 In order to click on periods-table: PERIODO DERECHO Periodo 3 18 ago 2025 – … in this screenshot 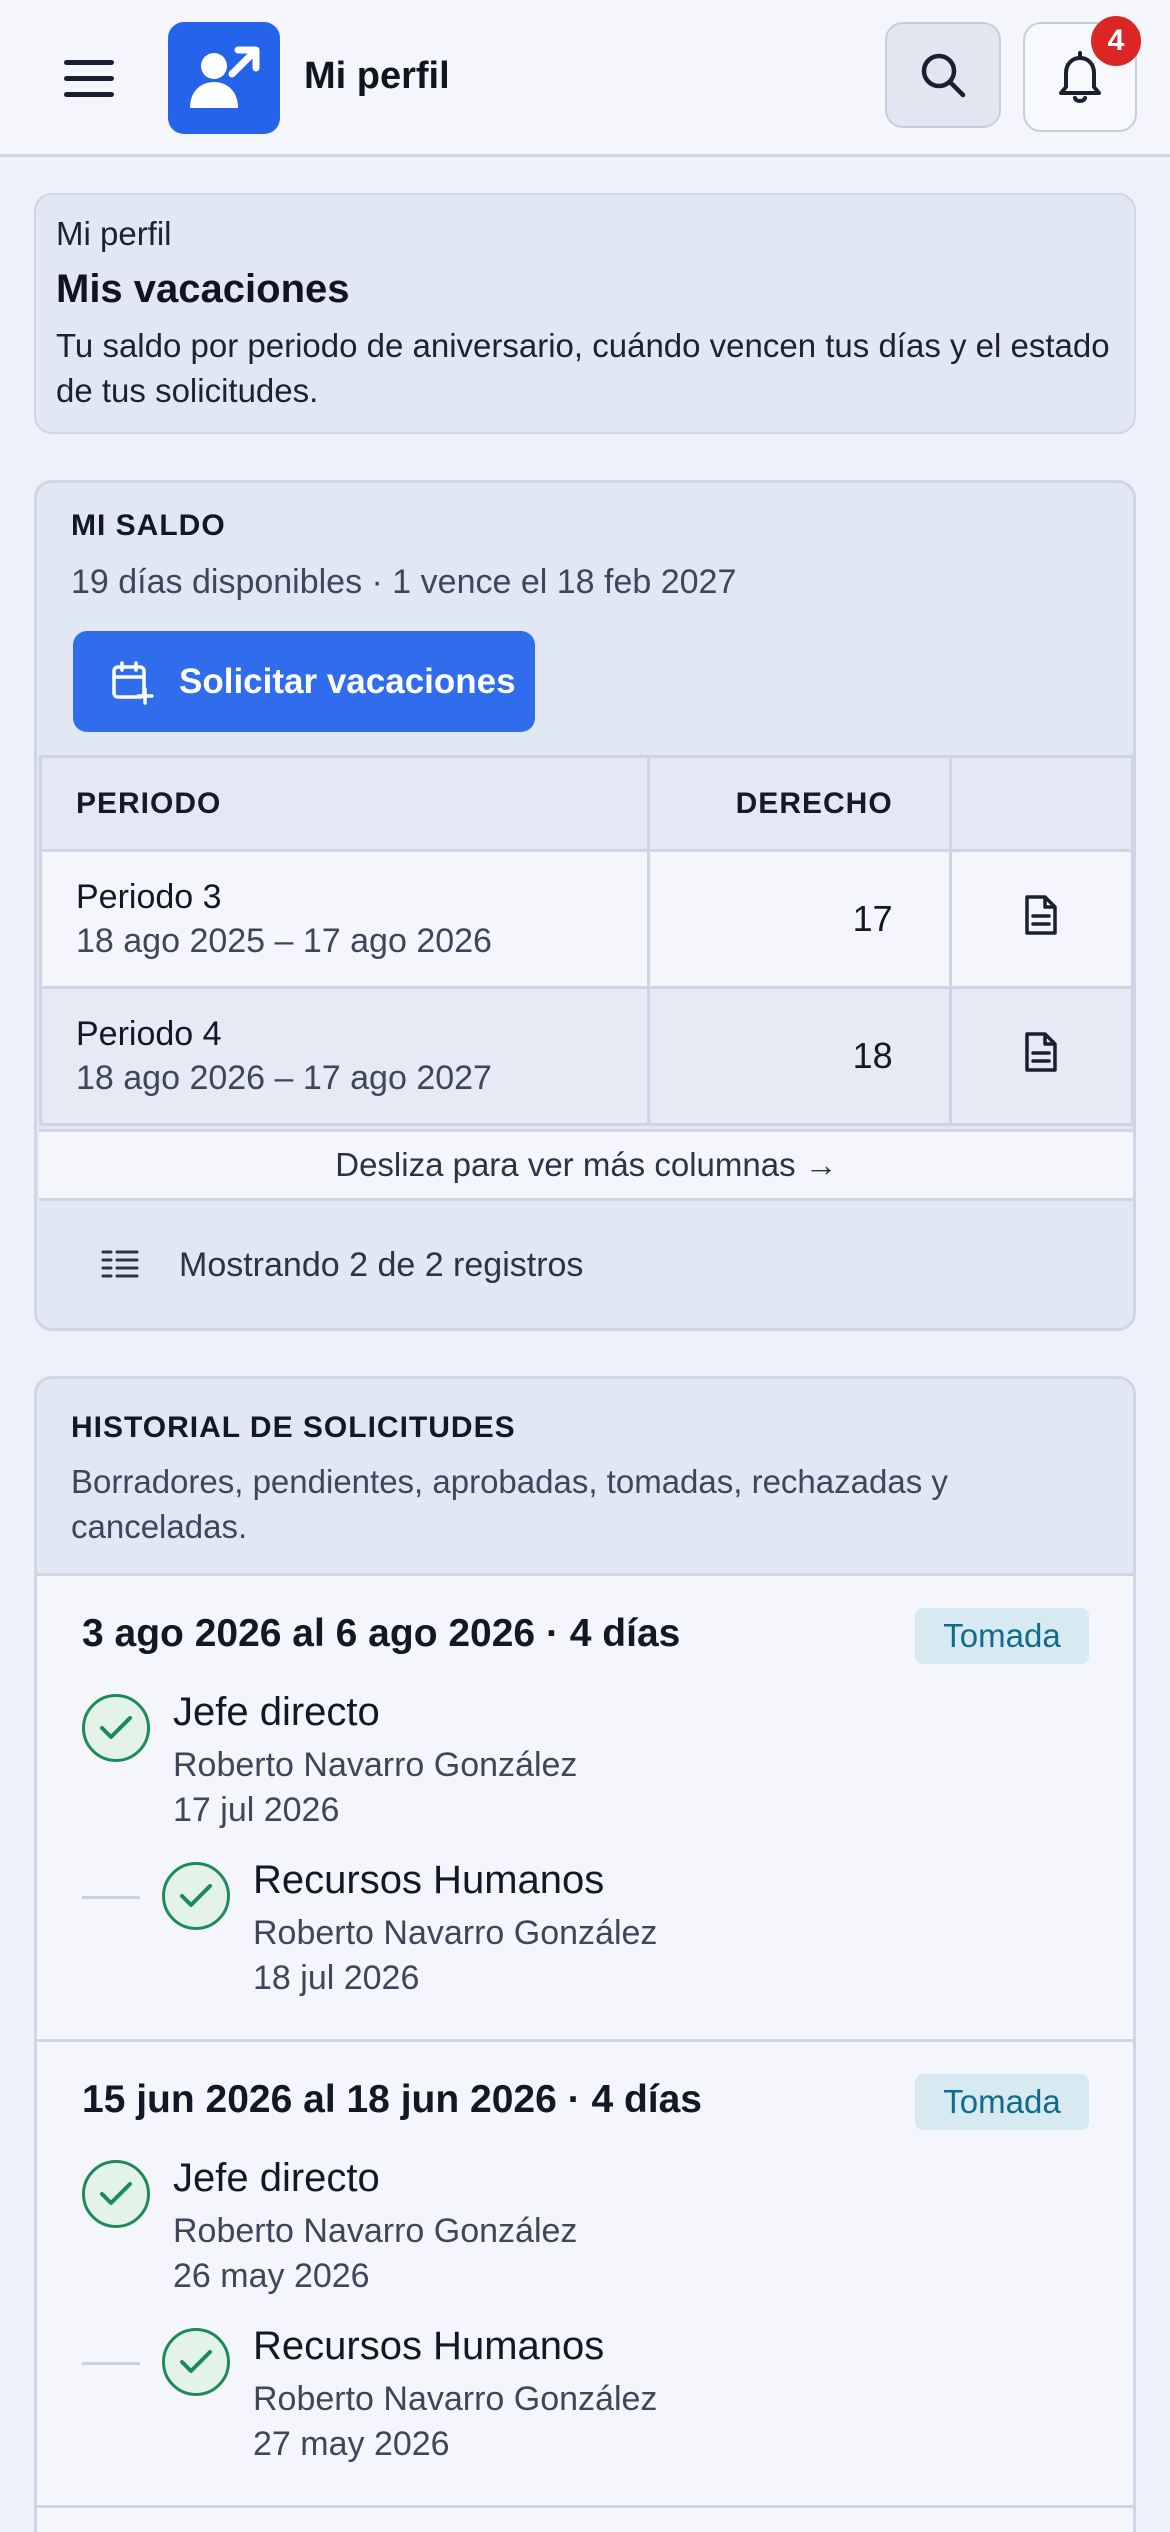, I will do `click(586, 940)`.